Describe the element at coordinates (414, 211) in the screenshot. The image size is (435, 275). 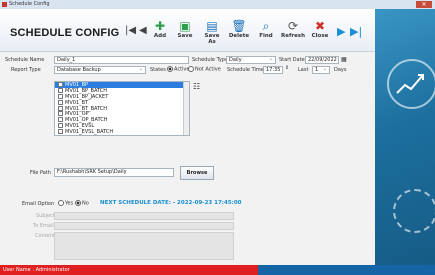
I see `gear-graphic` at that location.